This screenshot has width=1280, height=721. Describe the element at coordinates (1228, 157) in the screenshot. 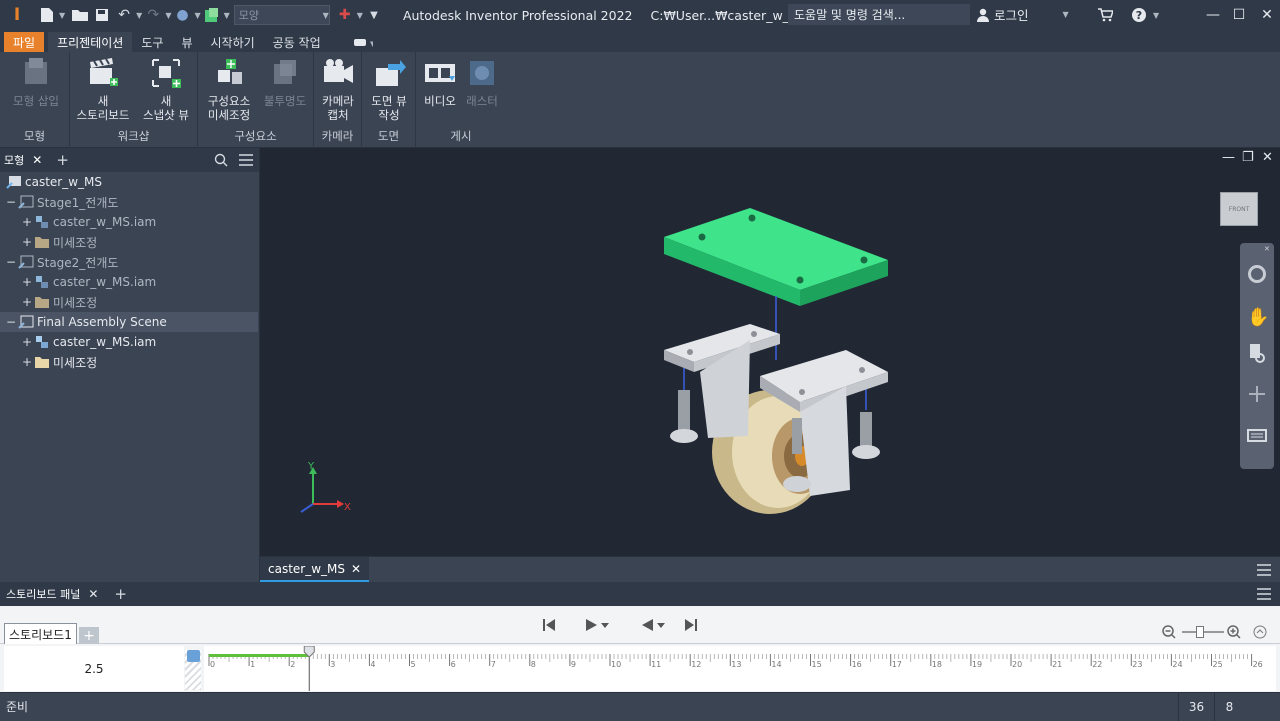

I see `viewport-minimize-icon: —` at that location.